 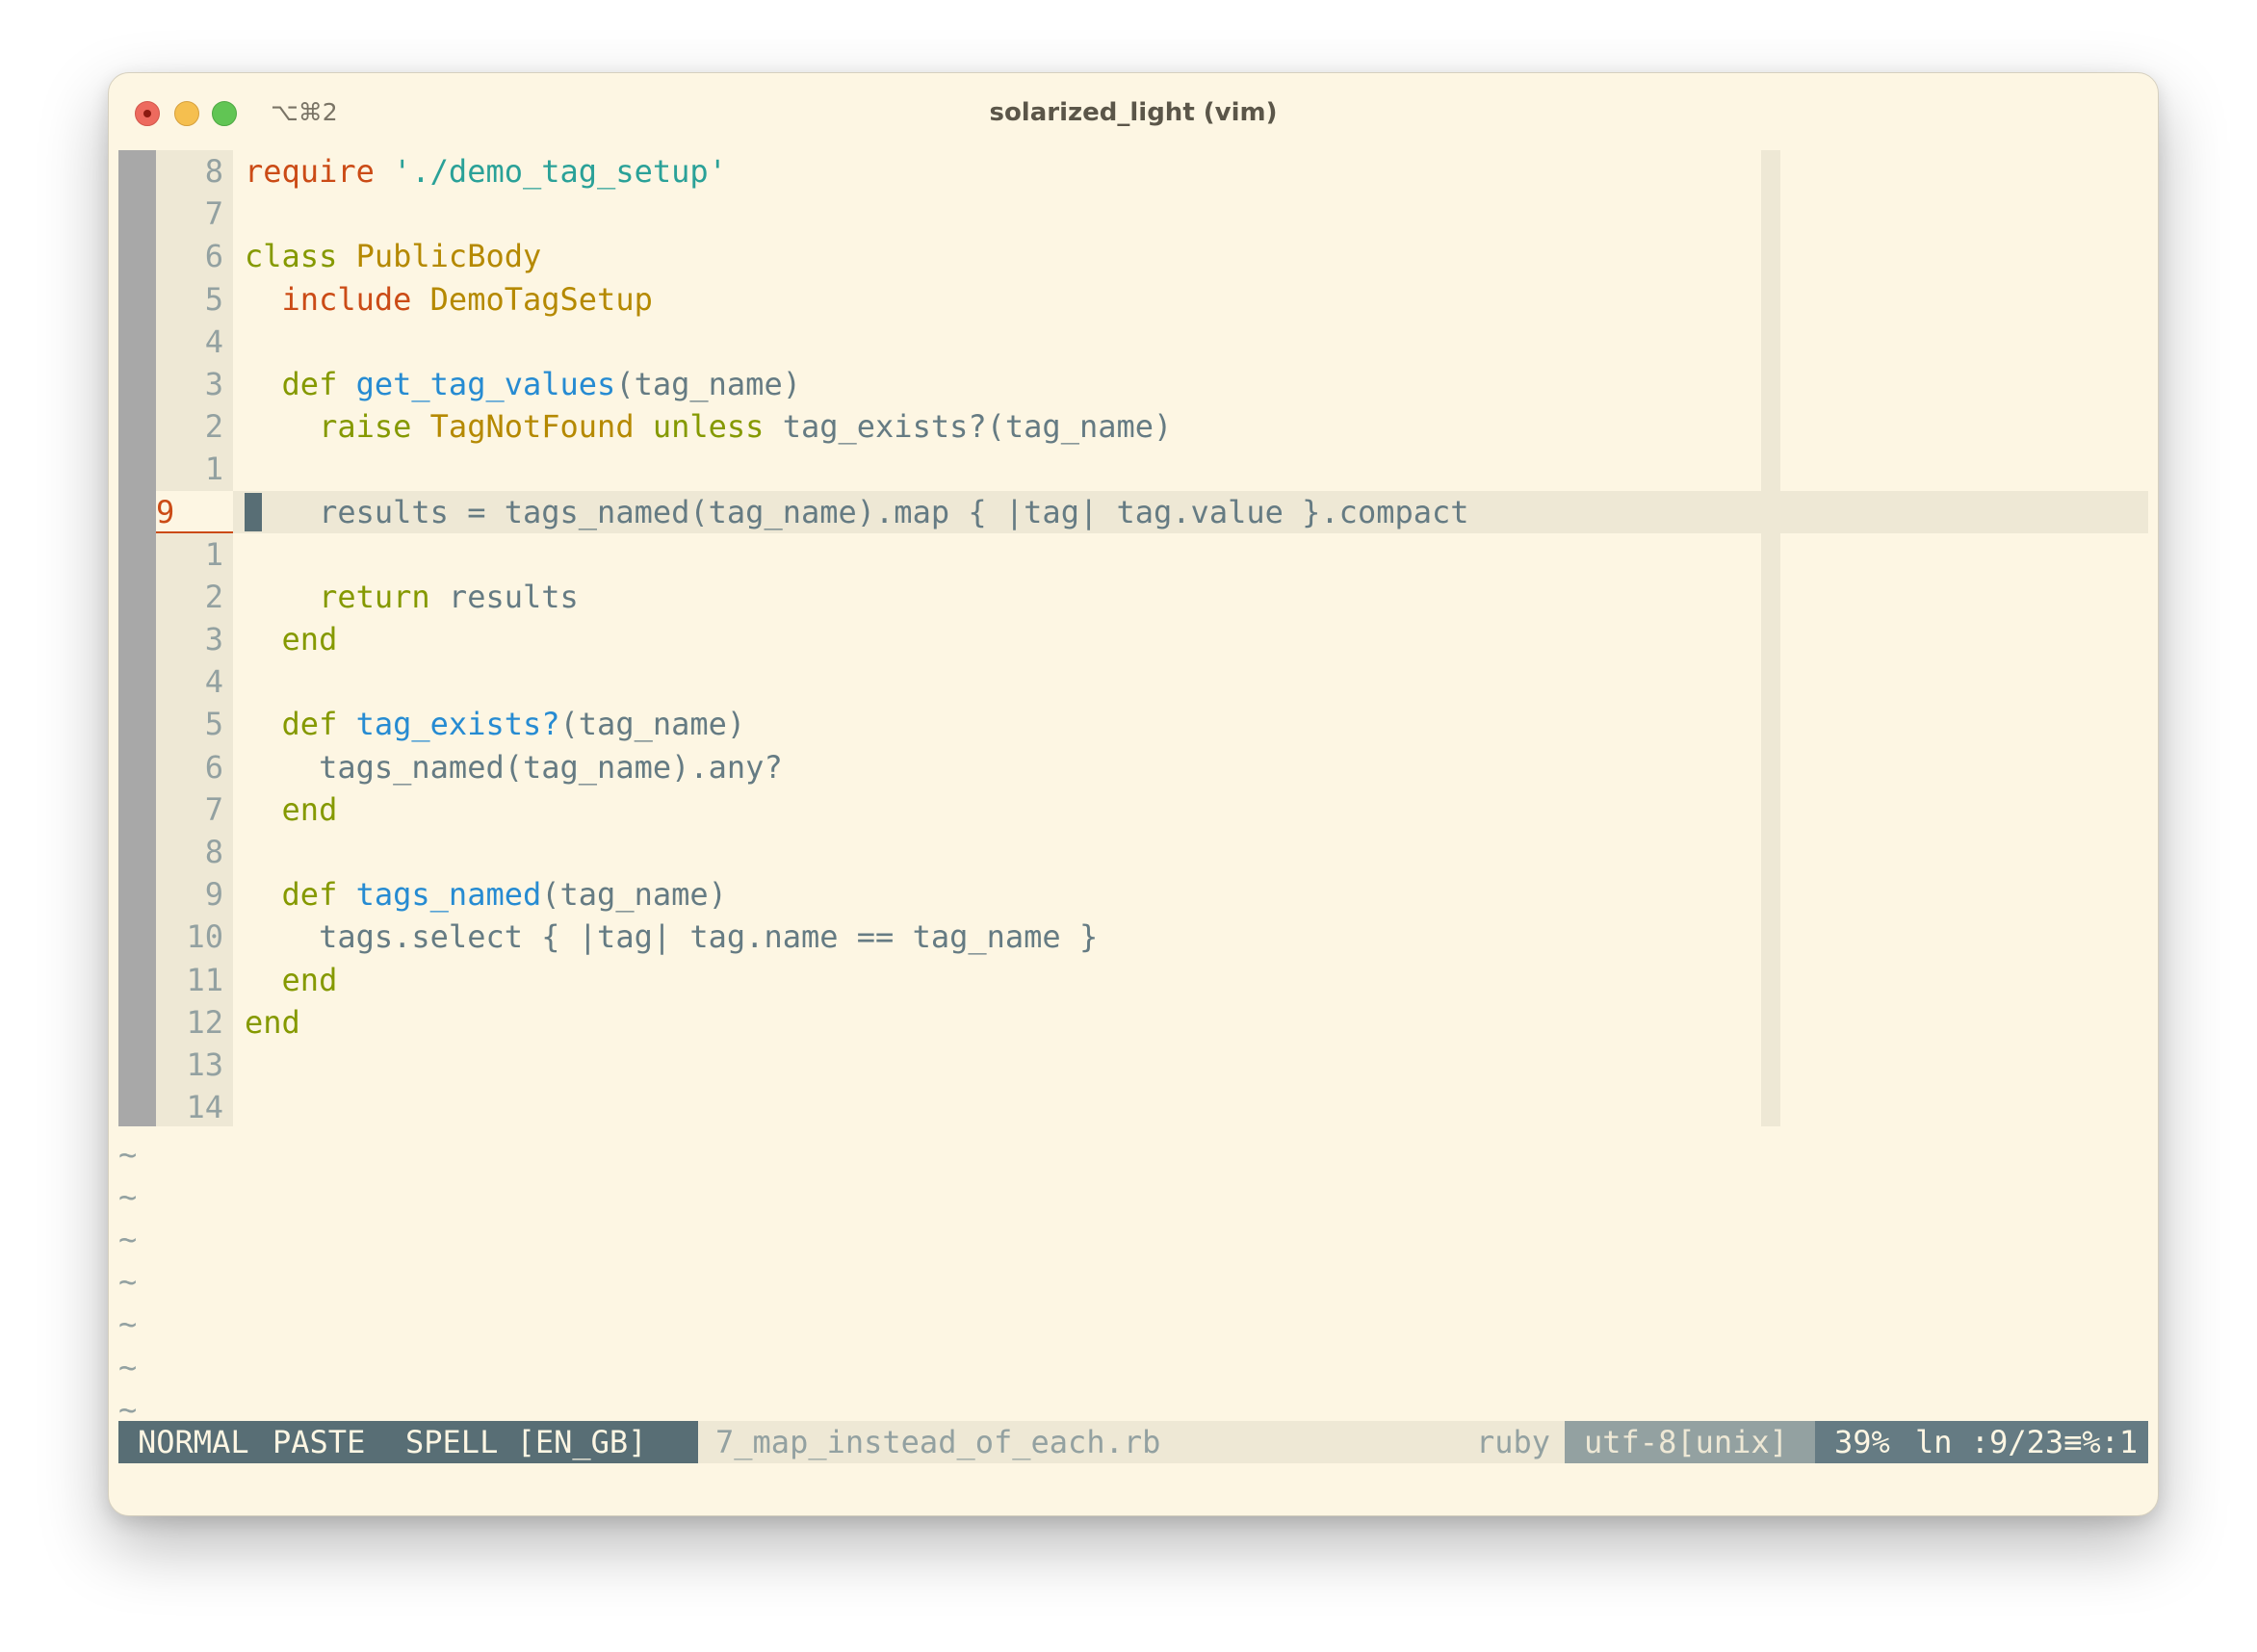 I want to click on status-filetype: ruby, so click(x=1513, y=1442).